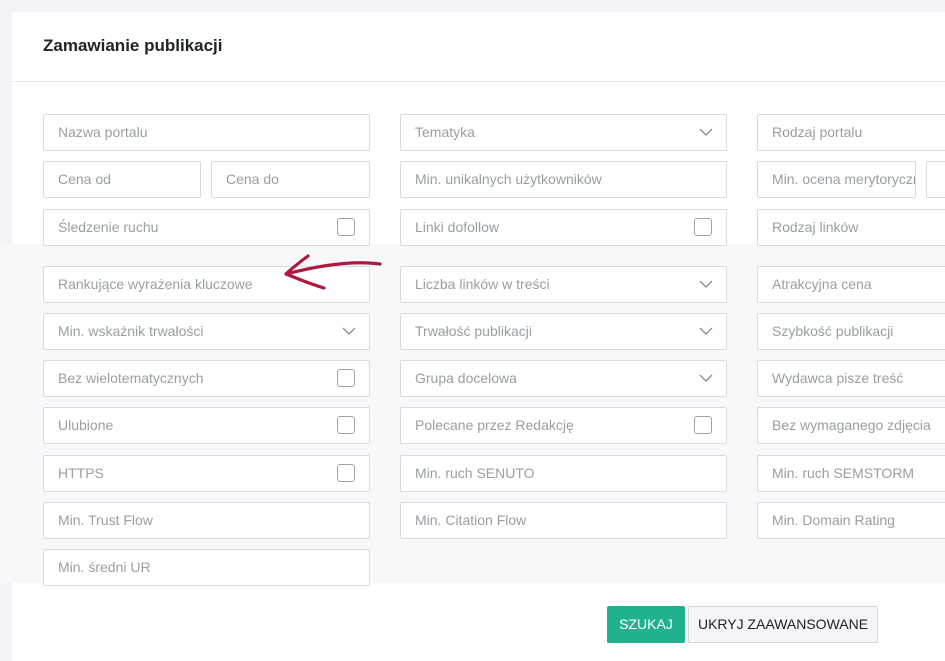  Describe the element at coordinates (206, 520) in the screenshot. I see `min-trust-flow-input: Min. Trust Flow` at that location.